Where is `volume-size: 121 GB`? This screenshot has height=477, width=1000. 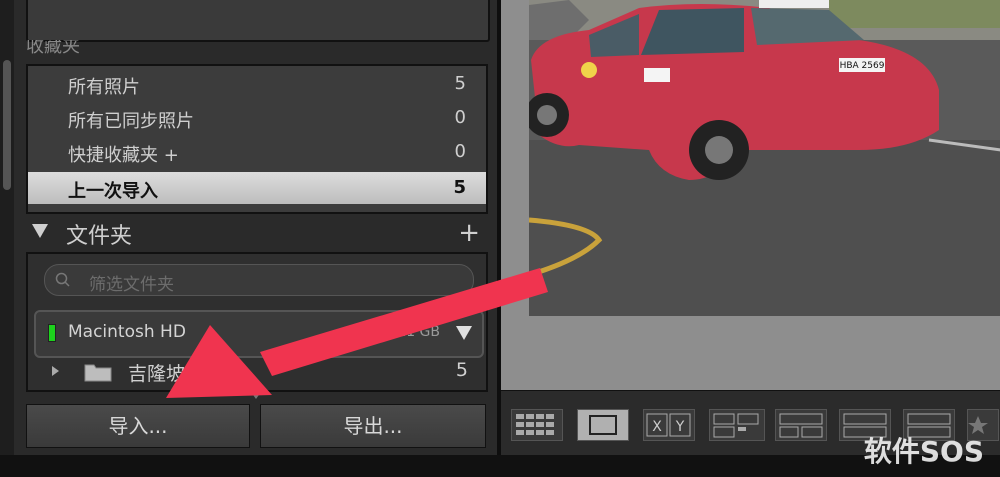
volume-size: 121 GB is located at coordinates (414, 332).